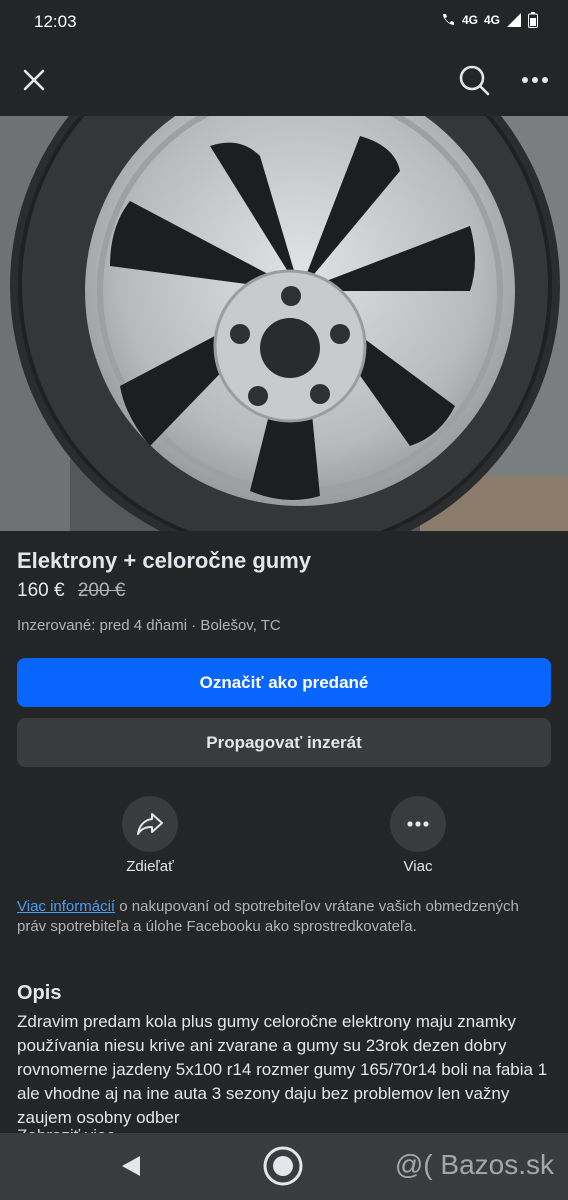 This screenshot has width=568, height=1200. I want to click on back-triangle-icon, so click(131, 1166).